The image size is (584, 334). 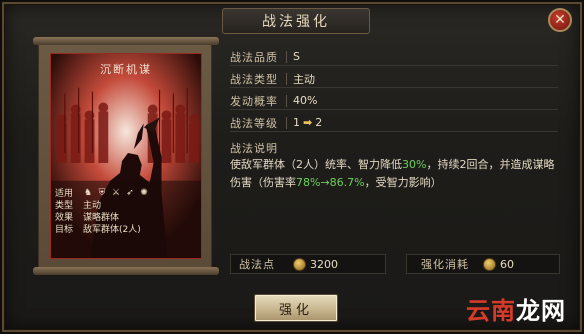 I want to click on description-highlight: 78%, so click(x=308, y=182).